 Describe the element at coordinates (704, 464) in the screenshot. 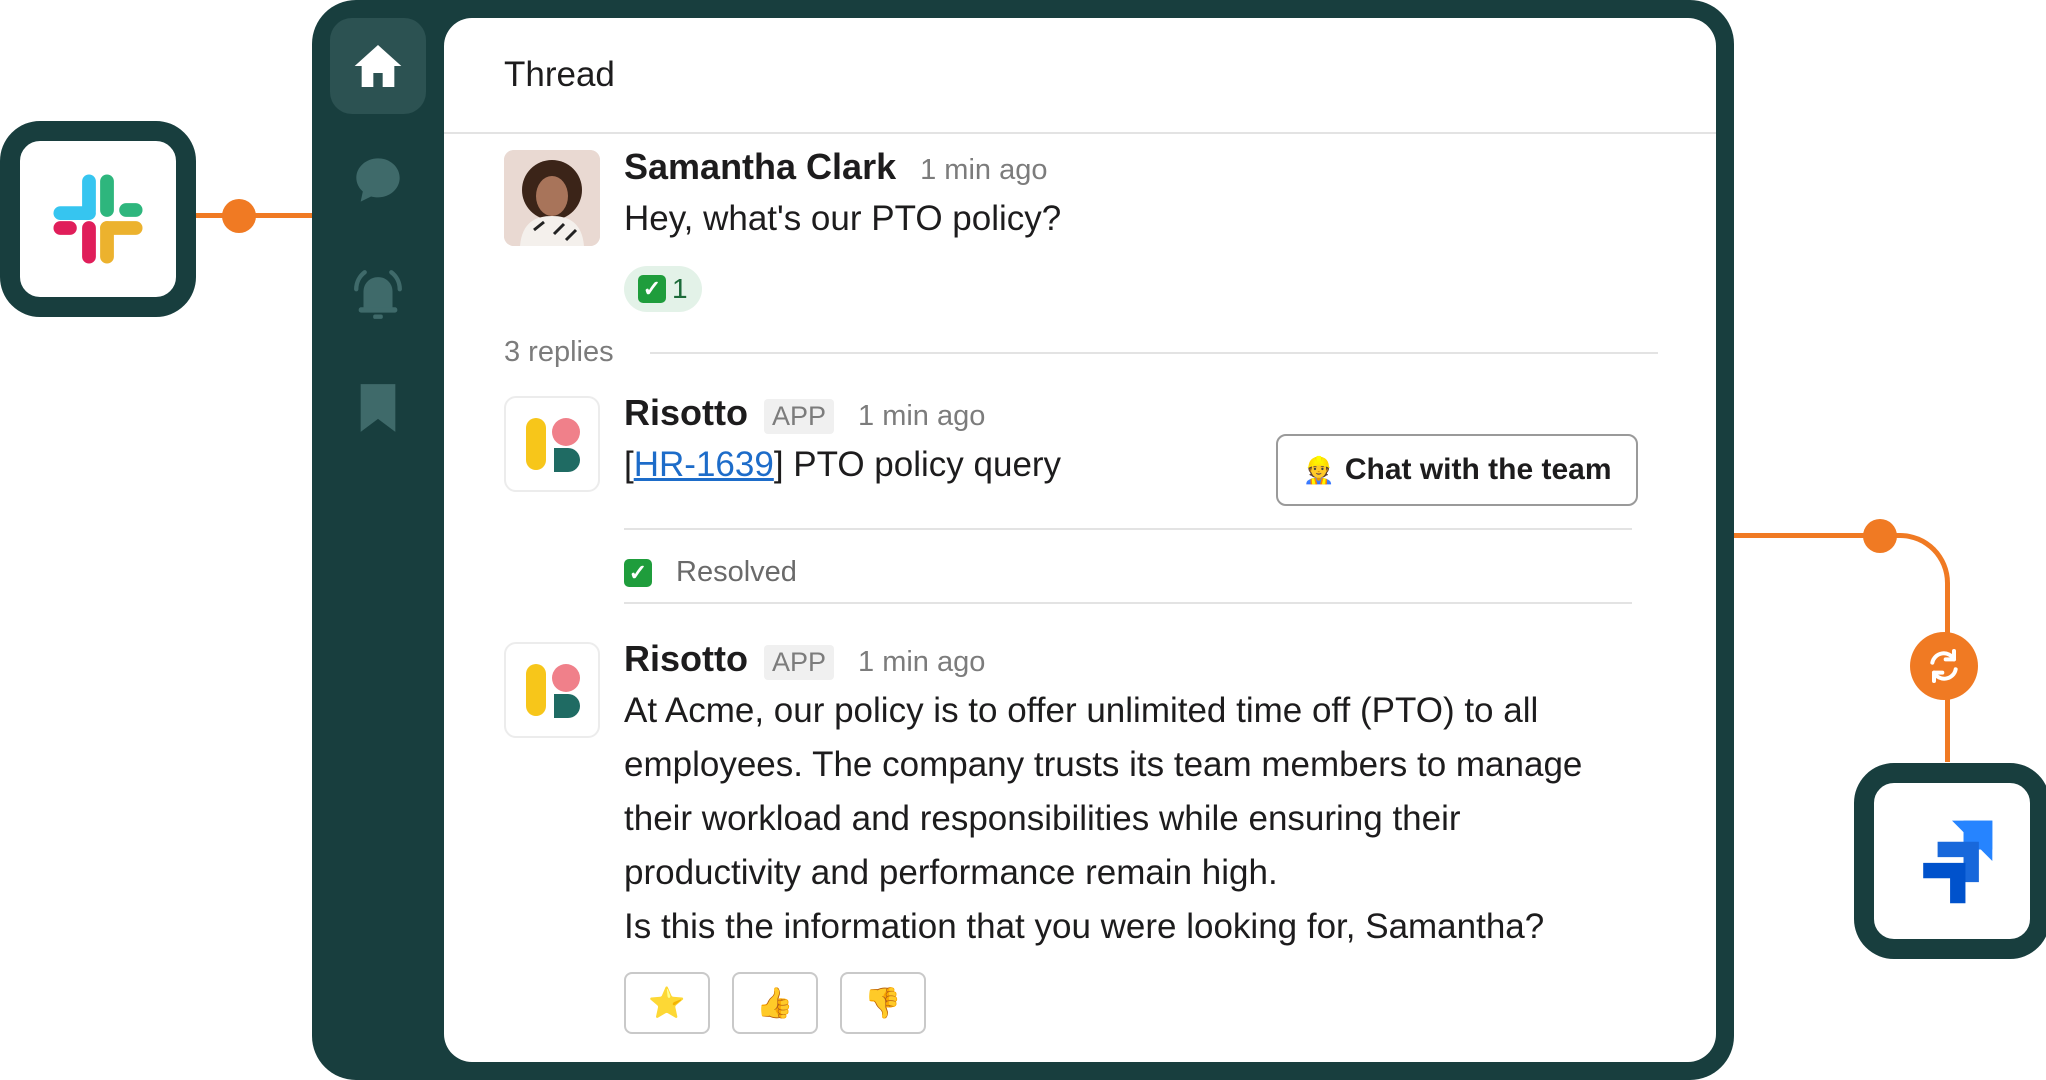

I see `ticket-link: HR-1639` at that location.